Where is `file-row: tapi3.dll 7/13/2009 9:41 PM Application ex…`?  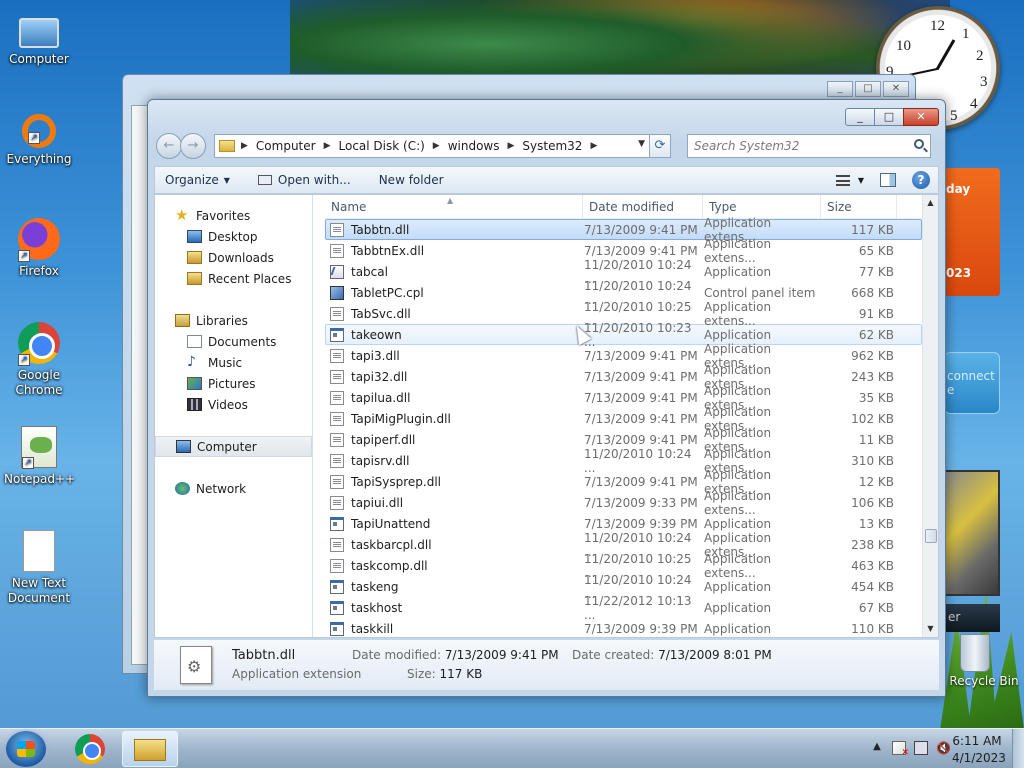 file-row: tapi3.dll 7/13/2009 9:41 PM Application ex… is located at coordinates (623, 356).